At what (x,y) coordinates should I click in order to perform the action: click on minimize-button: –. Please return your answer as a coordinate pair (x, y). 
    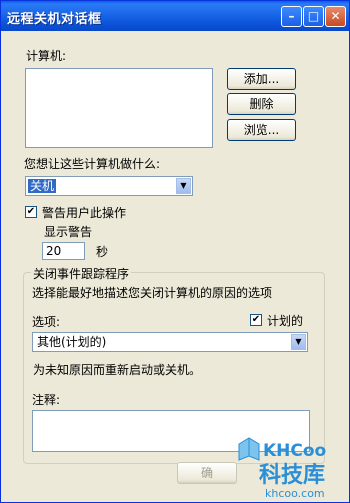
    Looking at the image, I should click on (291, 16).